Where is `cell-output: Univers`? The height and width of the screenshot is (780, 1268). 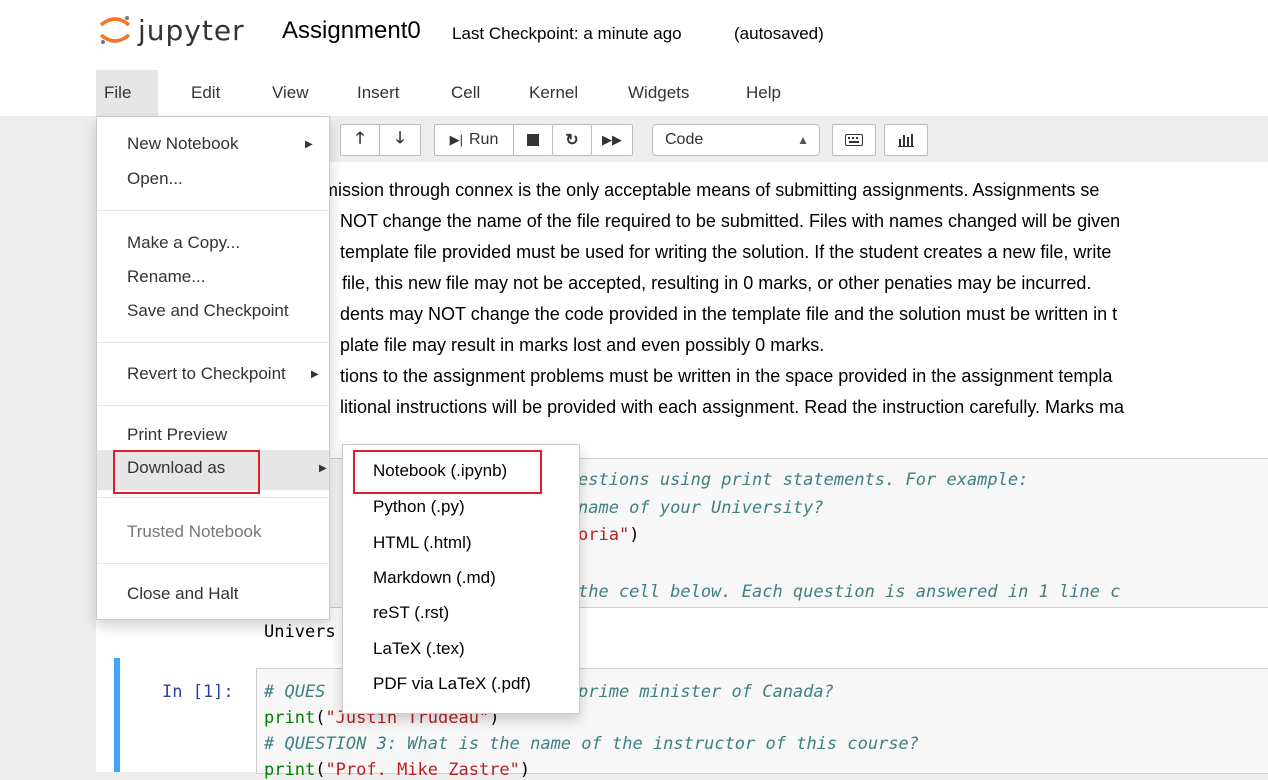
cell-output: Univers is located at coordinates (300, 632).